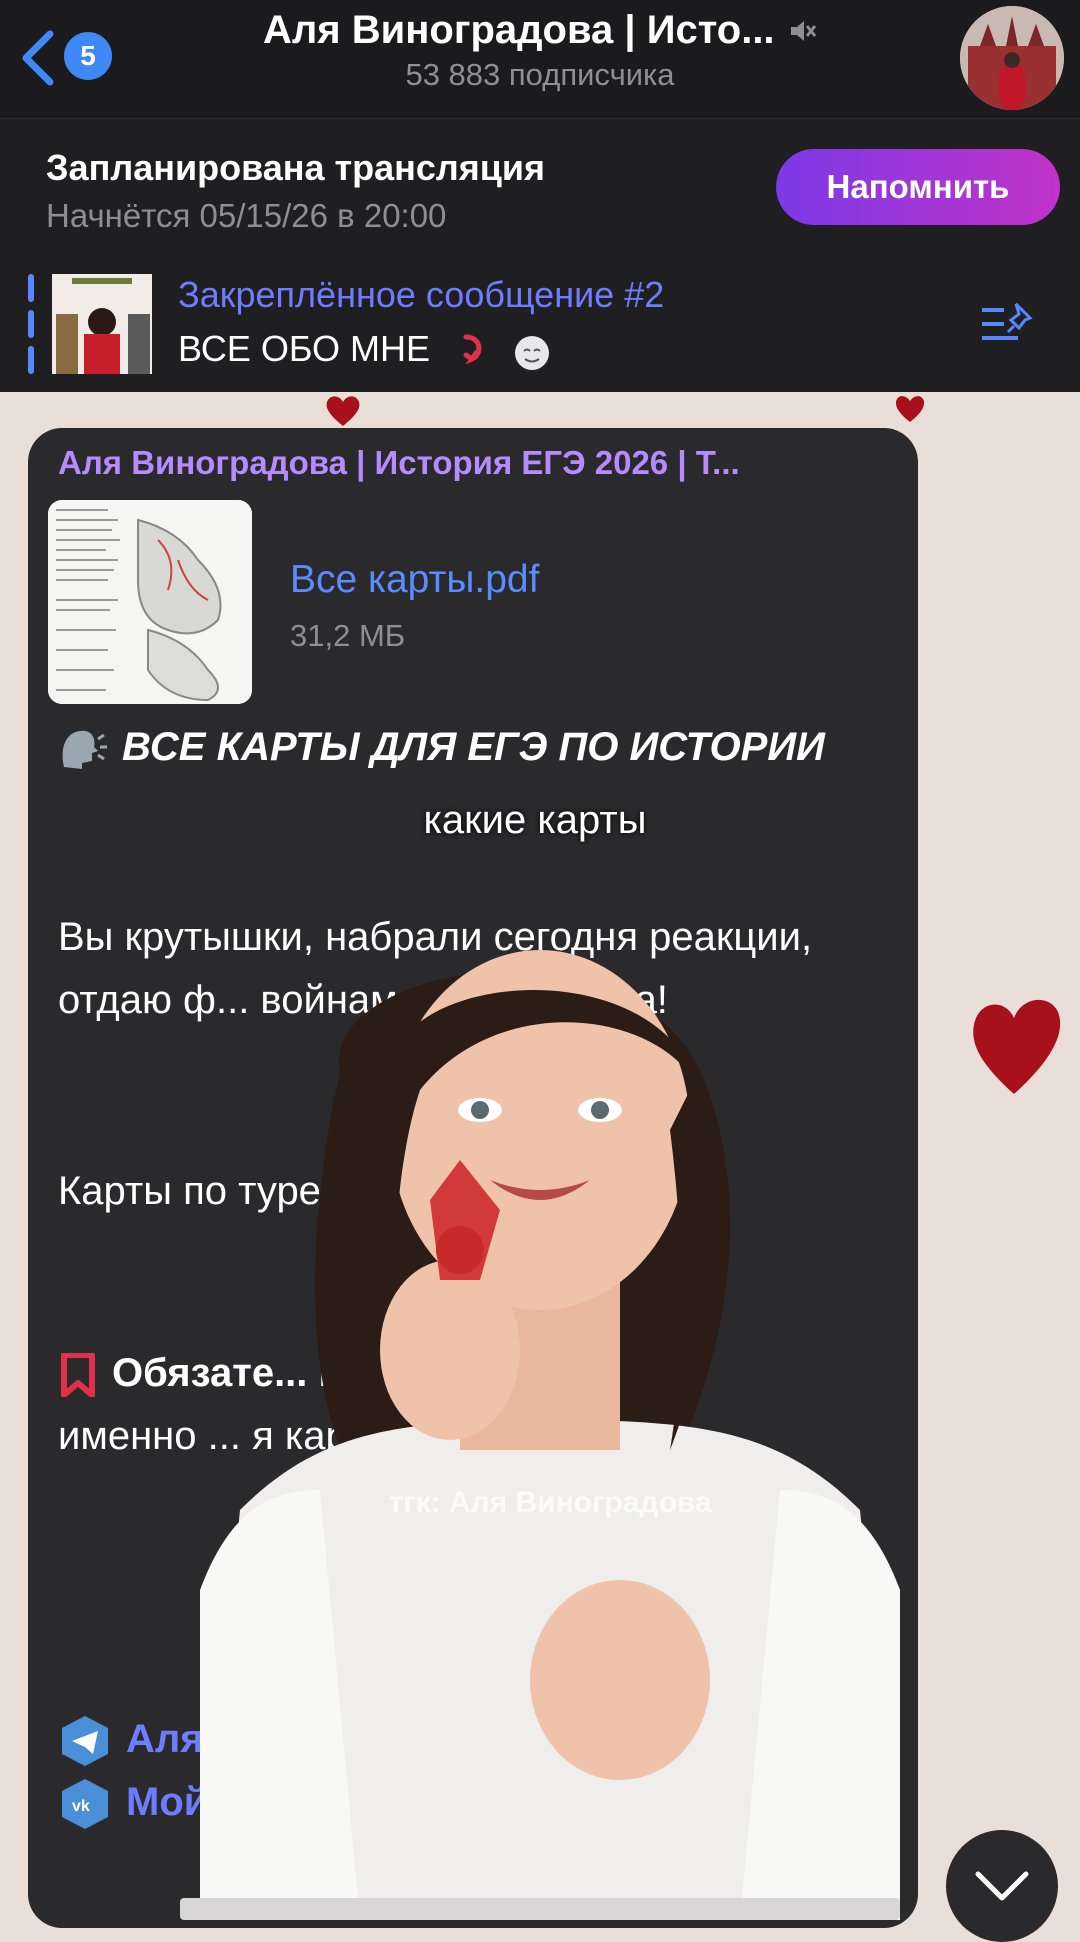 Image resolution: width=1080 pixels, height=1942 pixels. What do you see at coordinates (532, 353) in the screenshot?
I see `smiling-face-emoji-icon` at bounding box center [532, 353].